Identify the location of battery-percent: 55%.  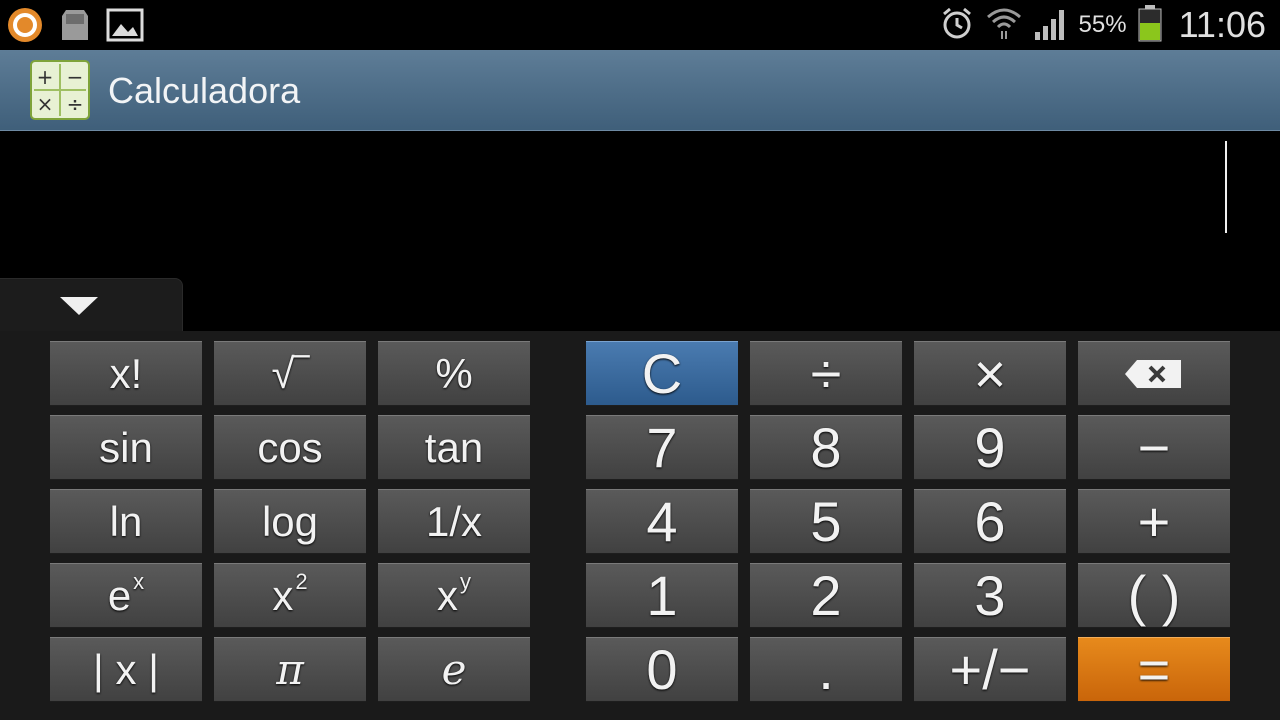
(1102, 24).